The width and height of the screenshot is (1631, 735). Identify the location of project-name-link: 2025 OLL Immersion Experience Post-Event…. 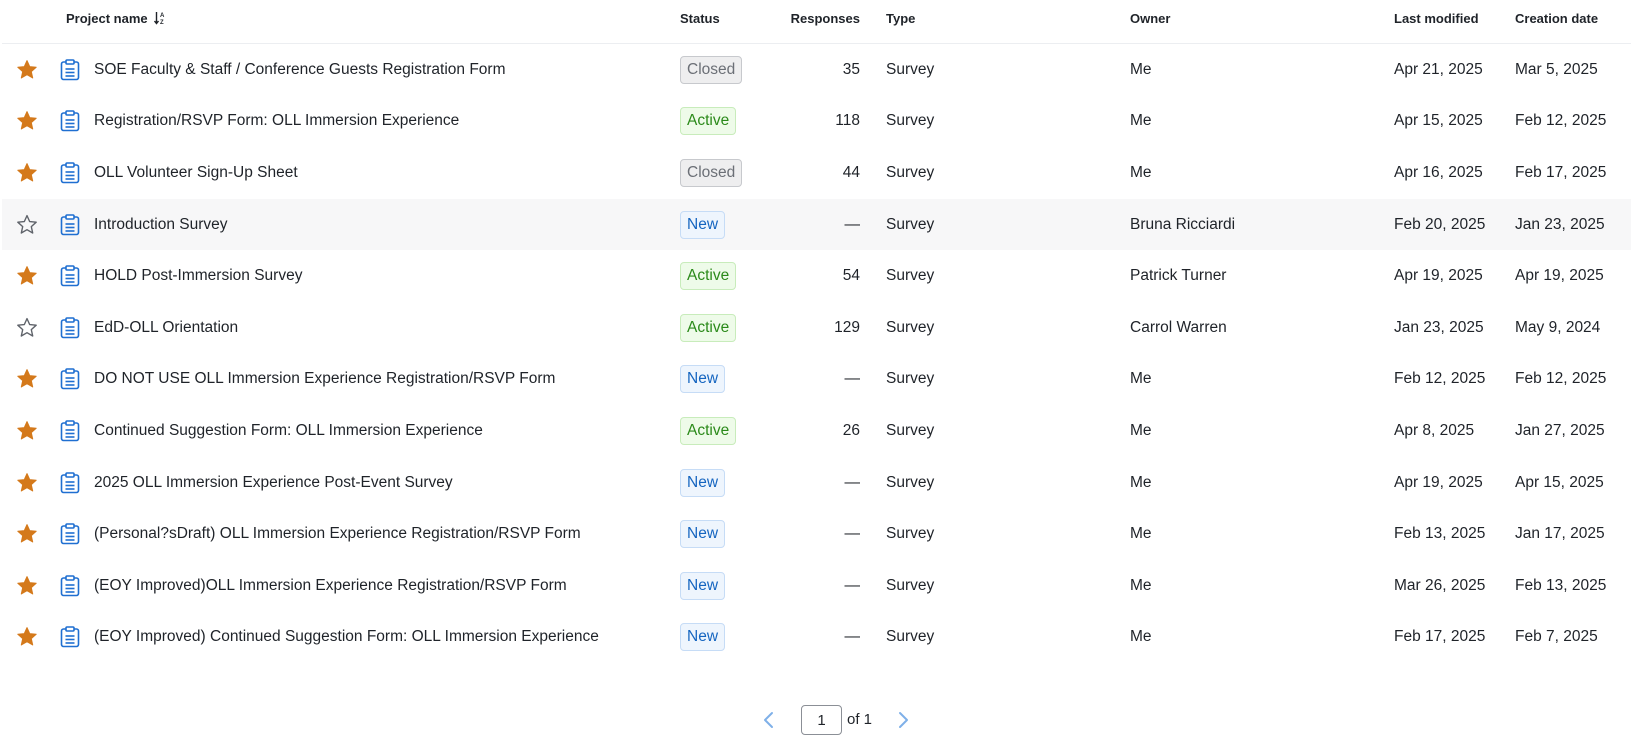
(273, 483).